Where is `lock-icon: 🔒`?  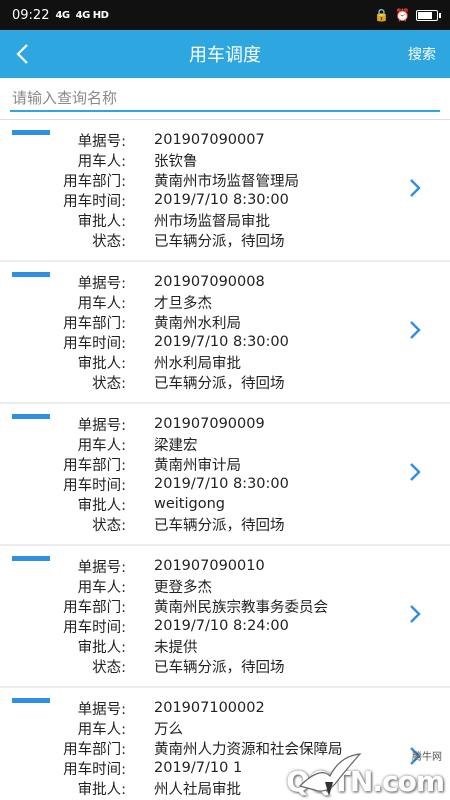
lock-icon: 🔒 is located at coordinates (382, 15).